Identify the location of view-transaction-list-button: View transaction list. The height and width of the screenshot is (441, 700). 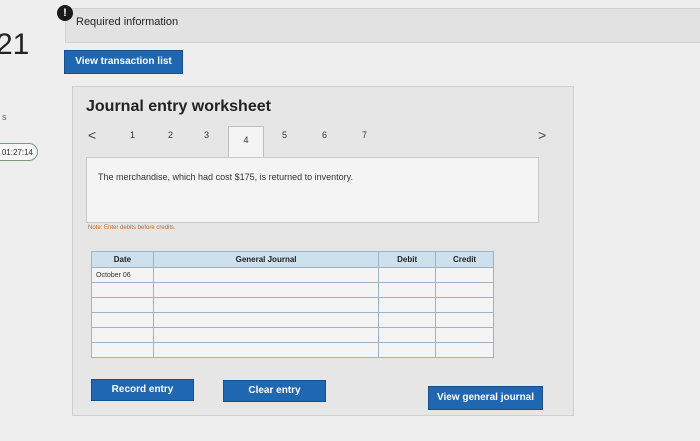
(123, 62).